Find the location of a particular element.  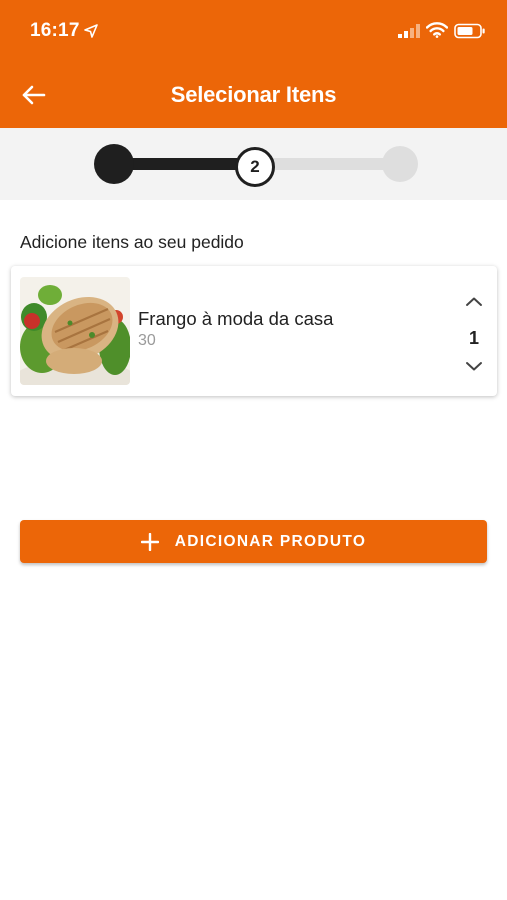

increase-quantity-button is located at coordinates (474, 302).